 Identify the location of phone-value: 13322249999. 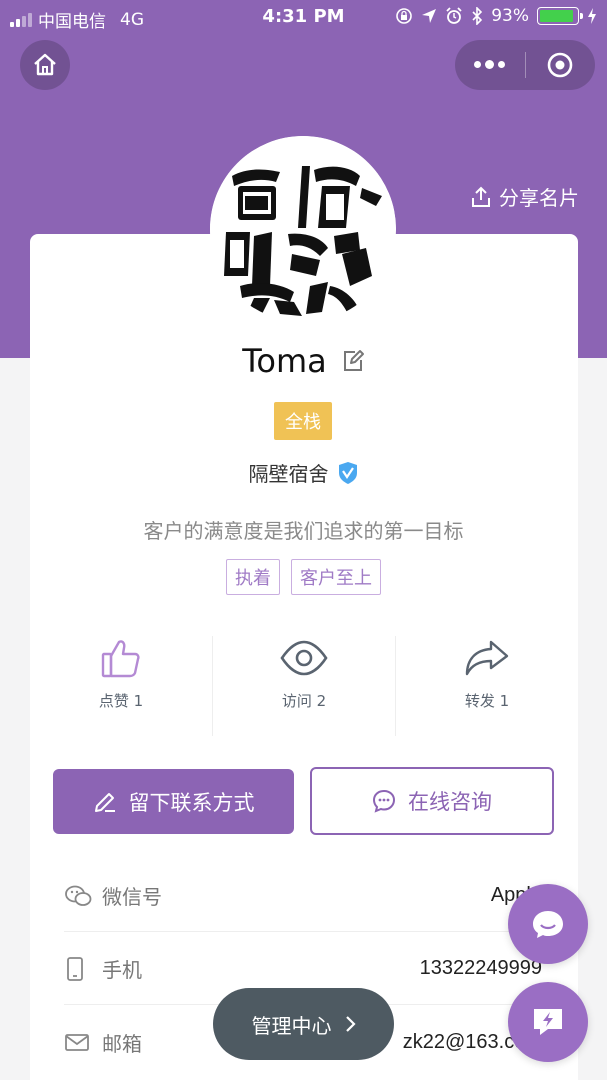
(480, 968).